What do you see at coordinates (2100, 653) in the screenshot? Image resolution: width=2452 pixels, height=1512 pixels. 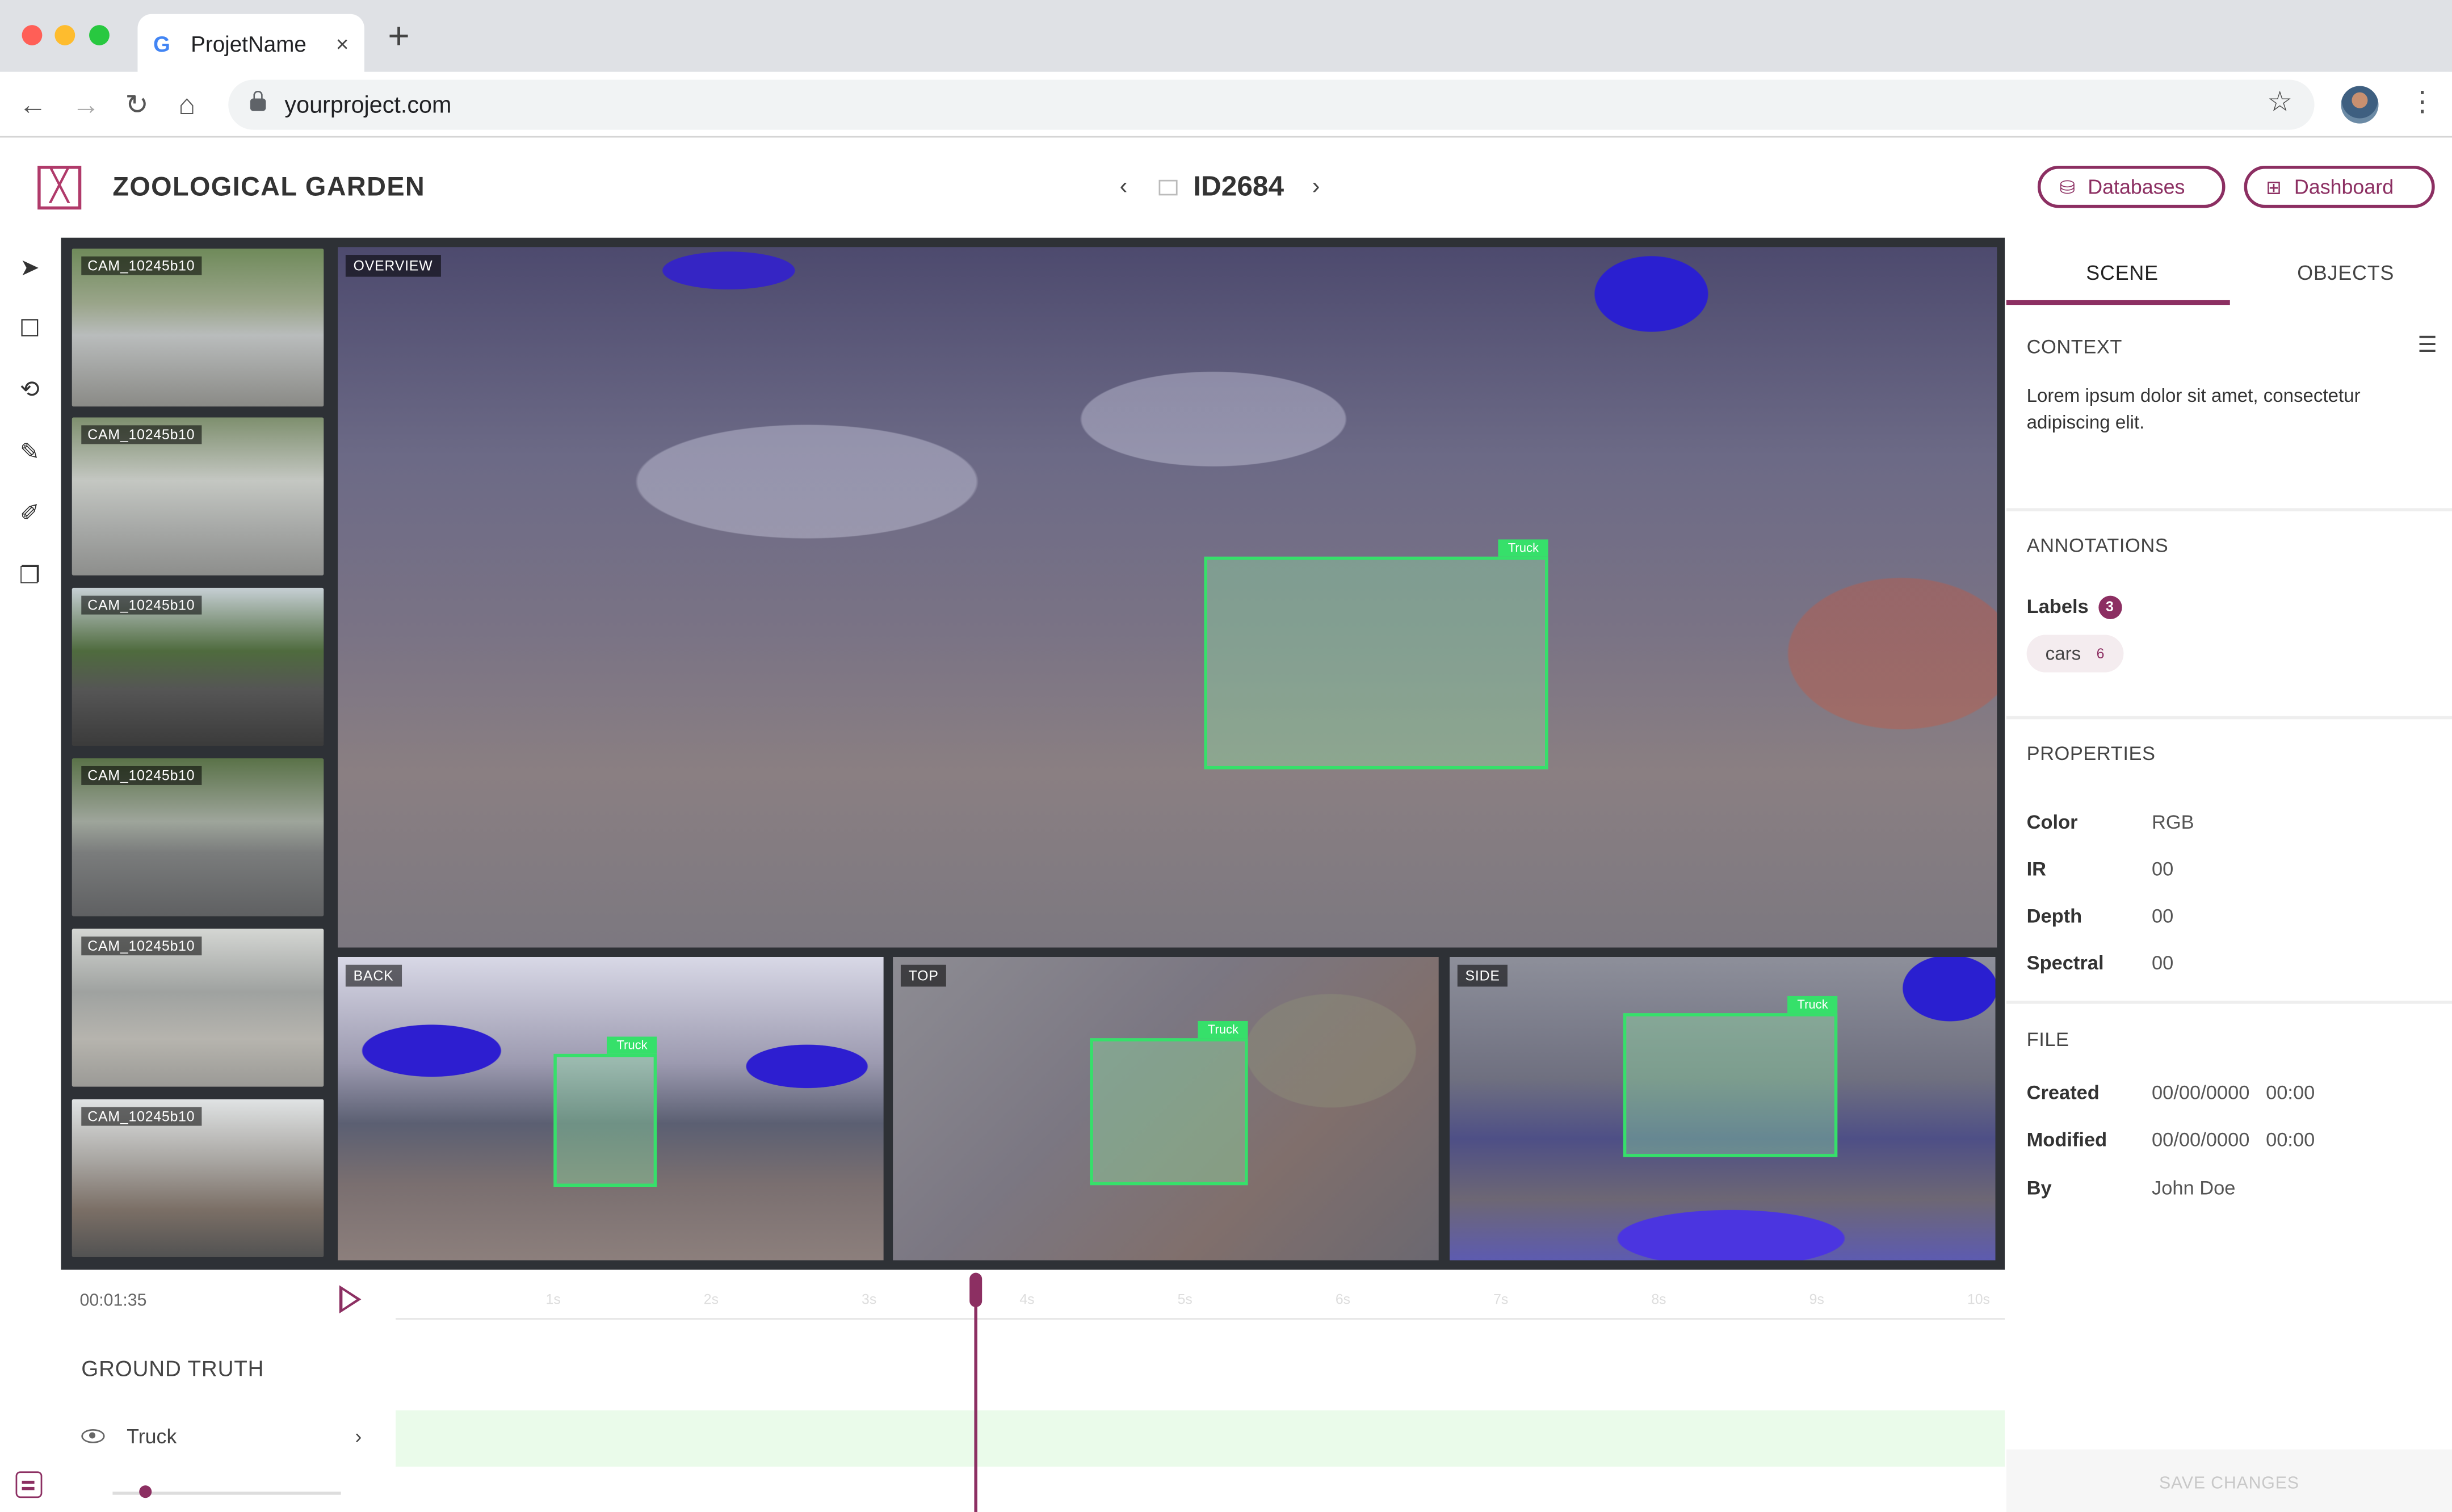 I see `chip-count: 6` at bounding box center [2100, 653].